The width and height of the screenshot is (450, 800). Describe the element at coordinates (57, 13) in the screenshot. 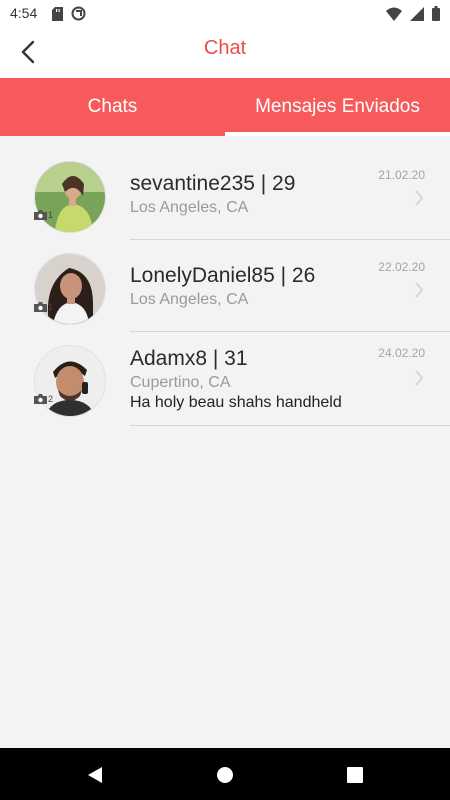

I see `sd-card-icon` at that location.